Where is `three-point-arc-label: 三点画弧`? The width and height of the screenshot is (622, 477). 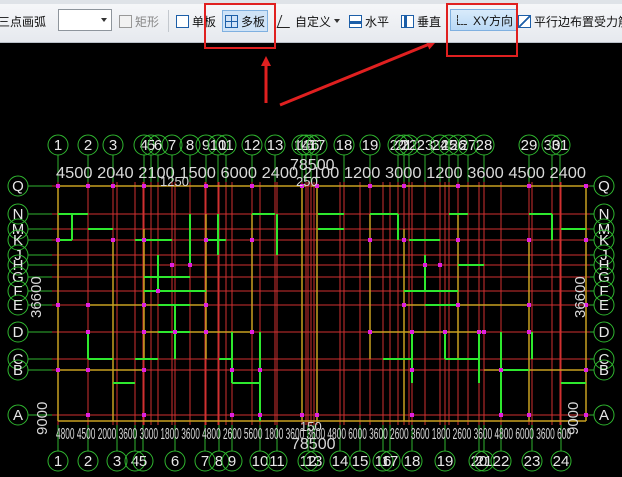 three-point-arc-label: 三点画弧 is located at coordinates (23, 21).